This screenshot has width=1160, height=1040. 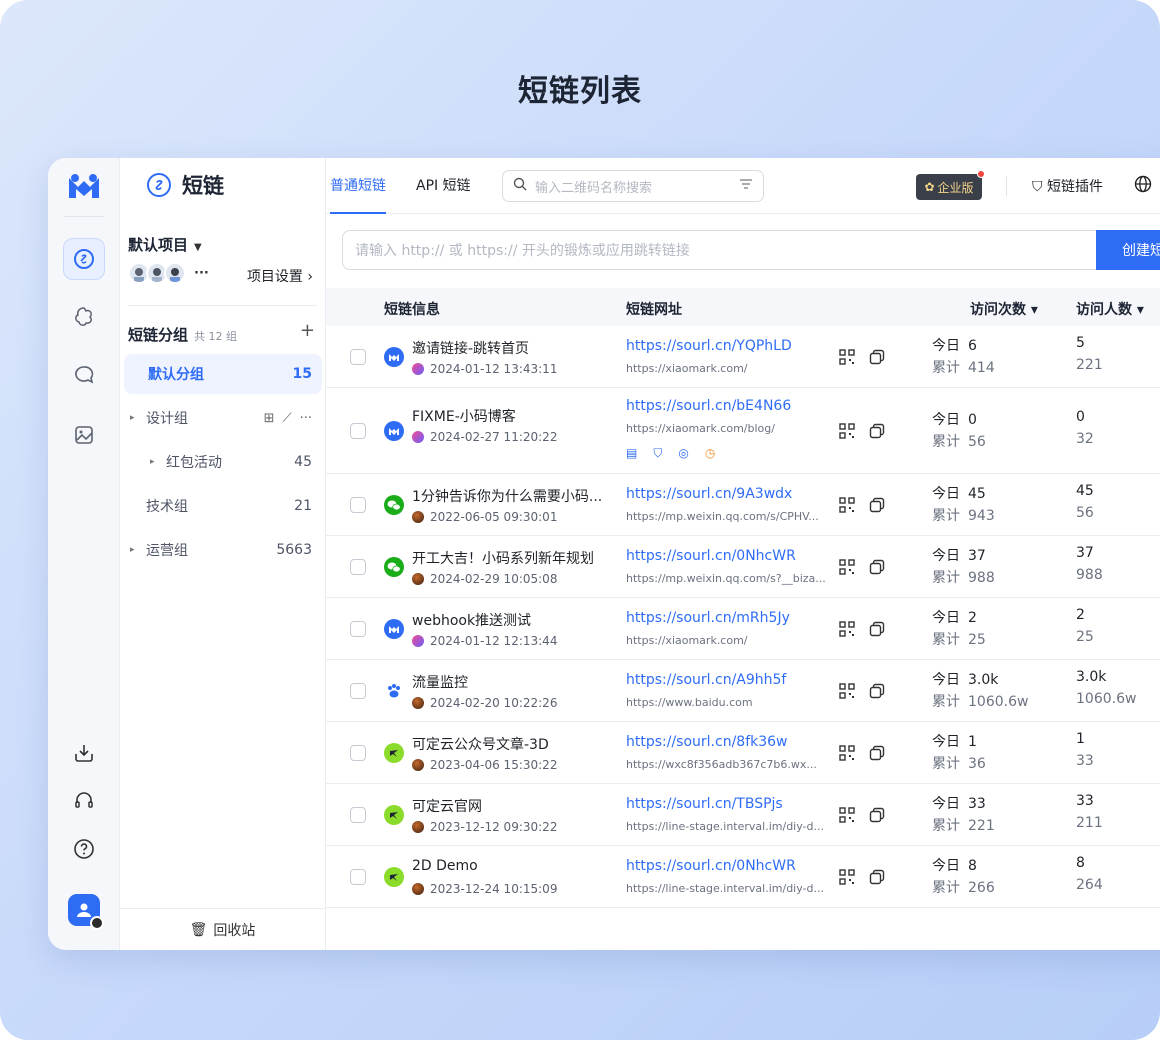 I want to click on col-visits: 访问次数 ▾, so click(x=1004, y=309).